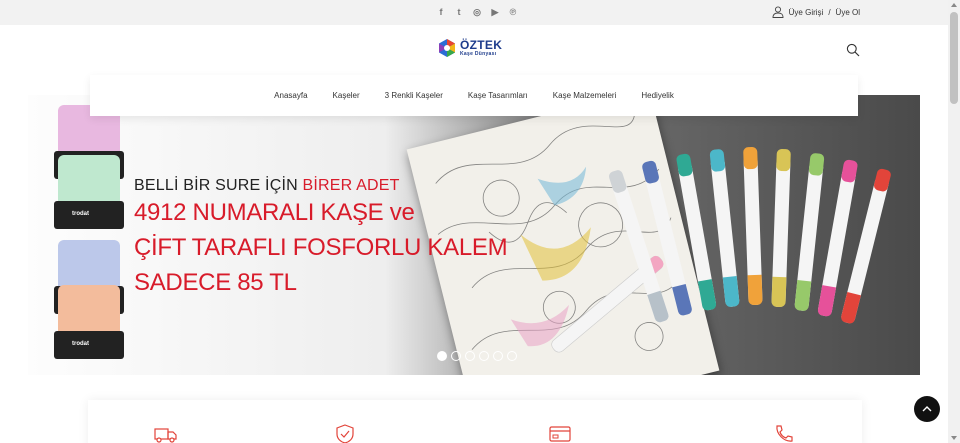 Image resolution: width=960 pixels, height=443 pixels. What do you see at coordinates (89, 192) in the screenshot?
I see `stamp-product-mint: trodat` at bounding box center [89, 192].